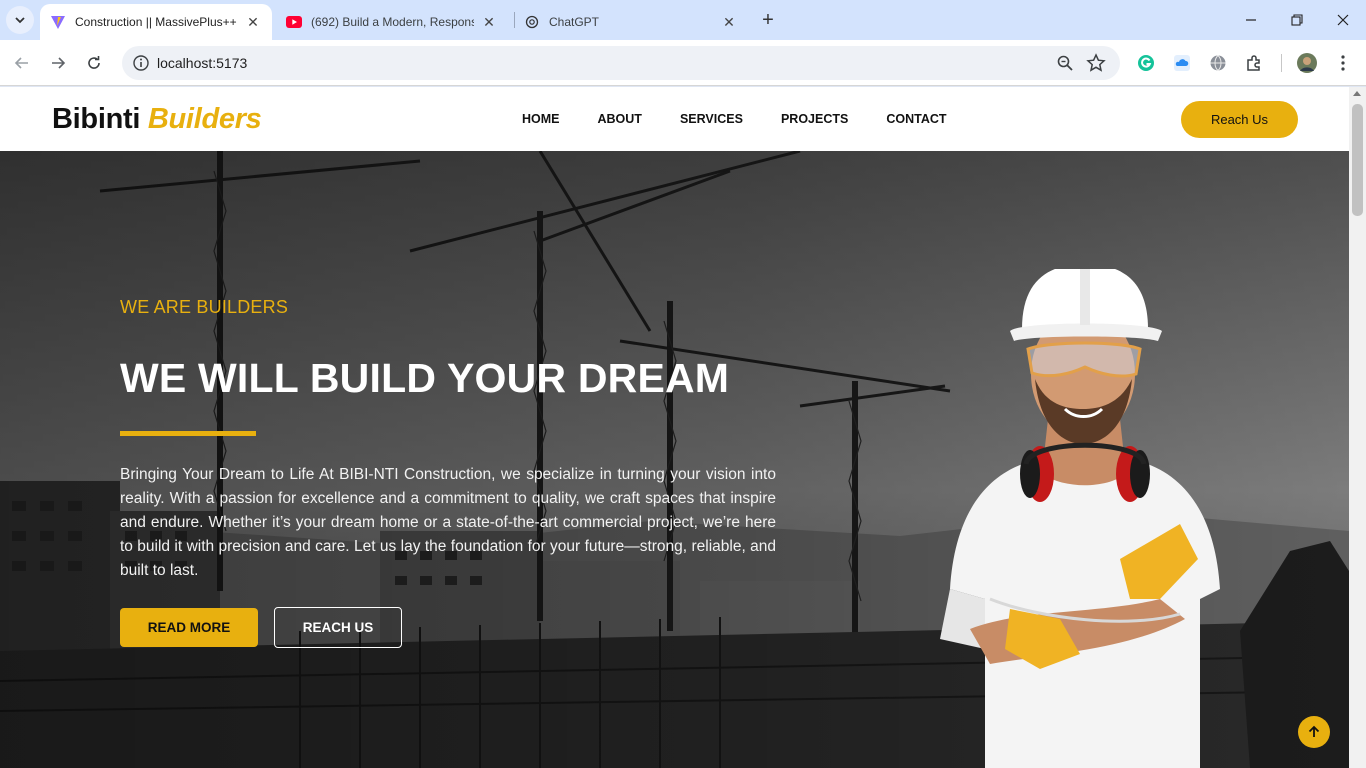 The width and height of the screenshot is (1366, 768). What do you see at coordinates (1343, 63) in the screenshot?
I see `browser-menu-icon` at bounding box center [1343, 63].